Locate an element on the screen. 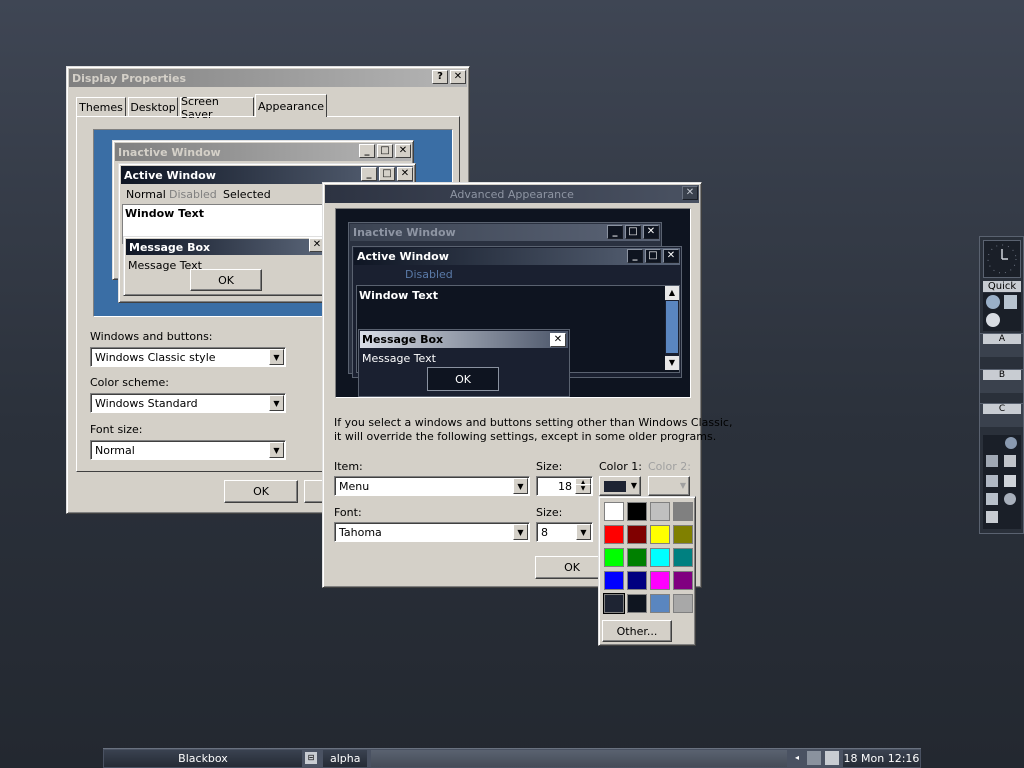  item-size-stepper: 18 ▲ ▼ is located at coordinates (564, 486).